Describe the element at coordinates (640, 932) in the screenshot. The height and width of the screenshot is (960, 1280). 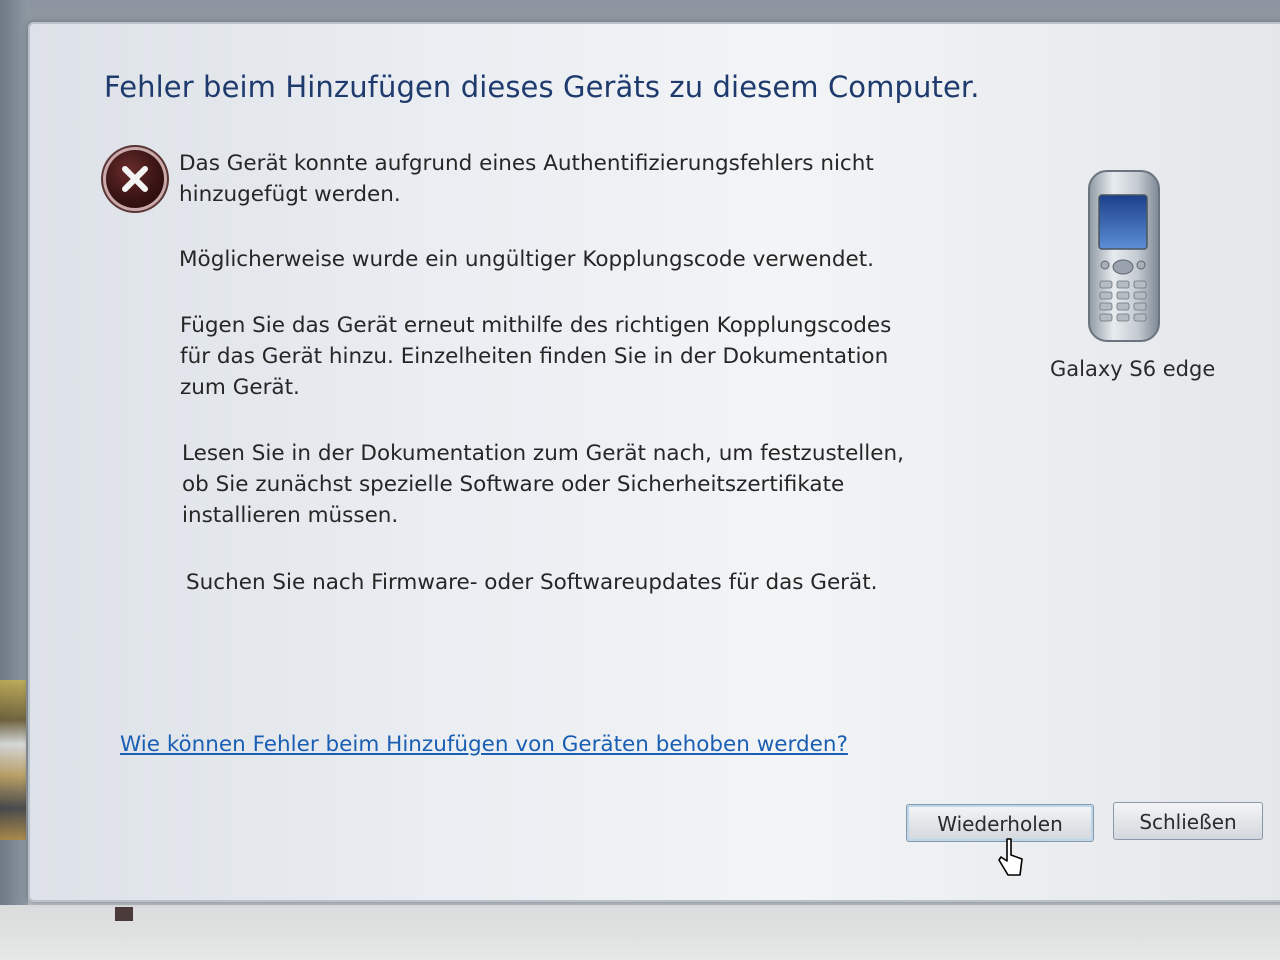
I see `taskbar-area` at that location.